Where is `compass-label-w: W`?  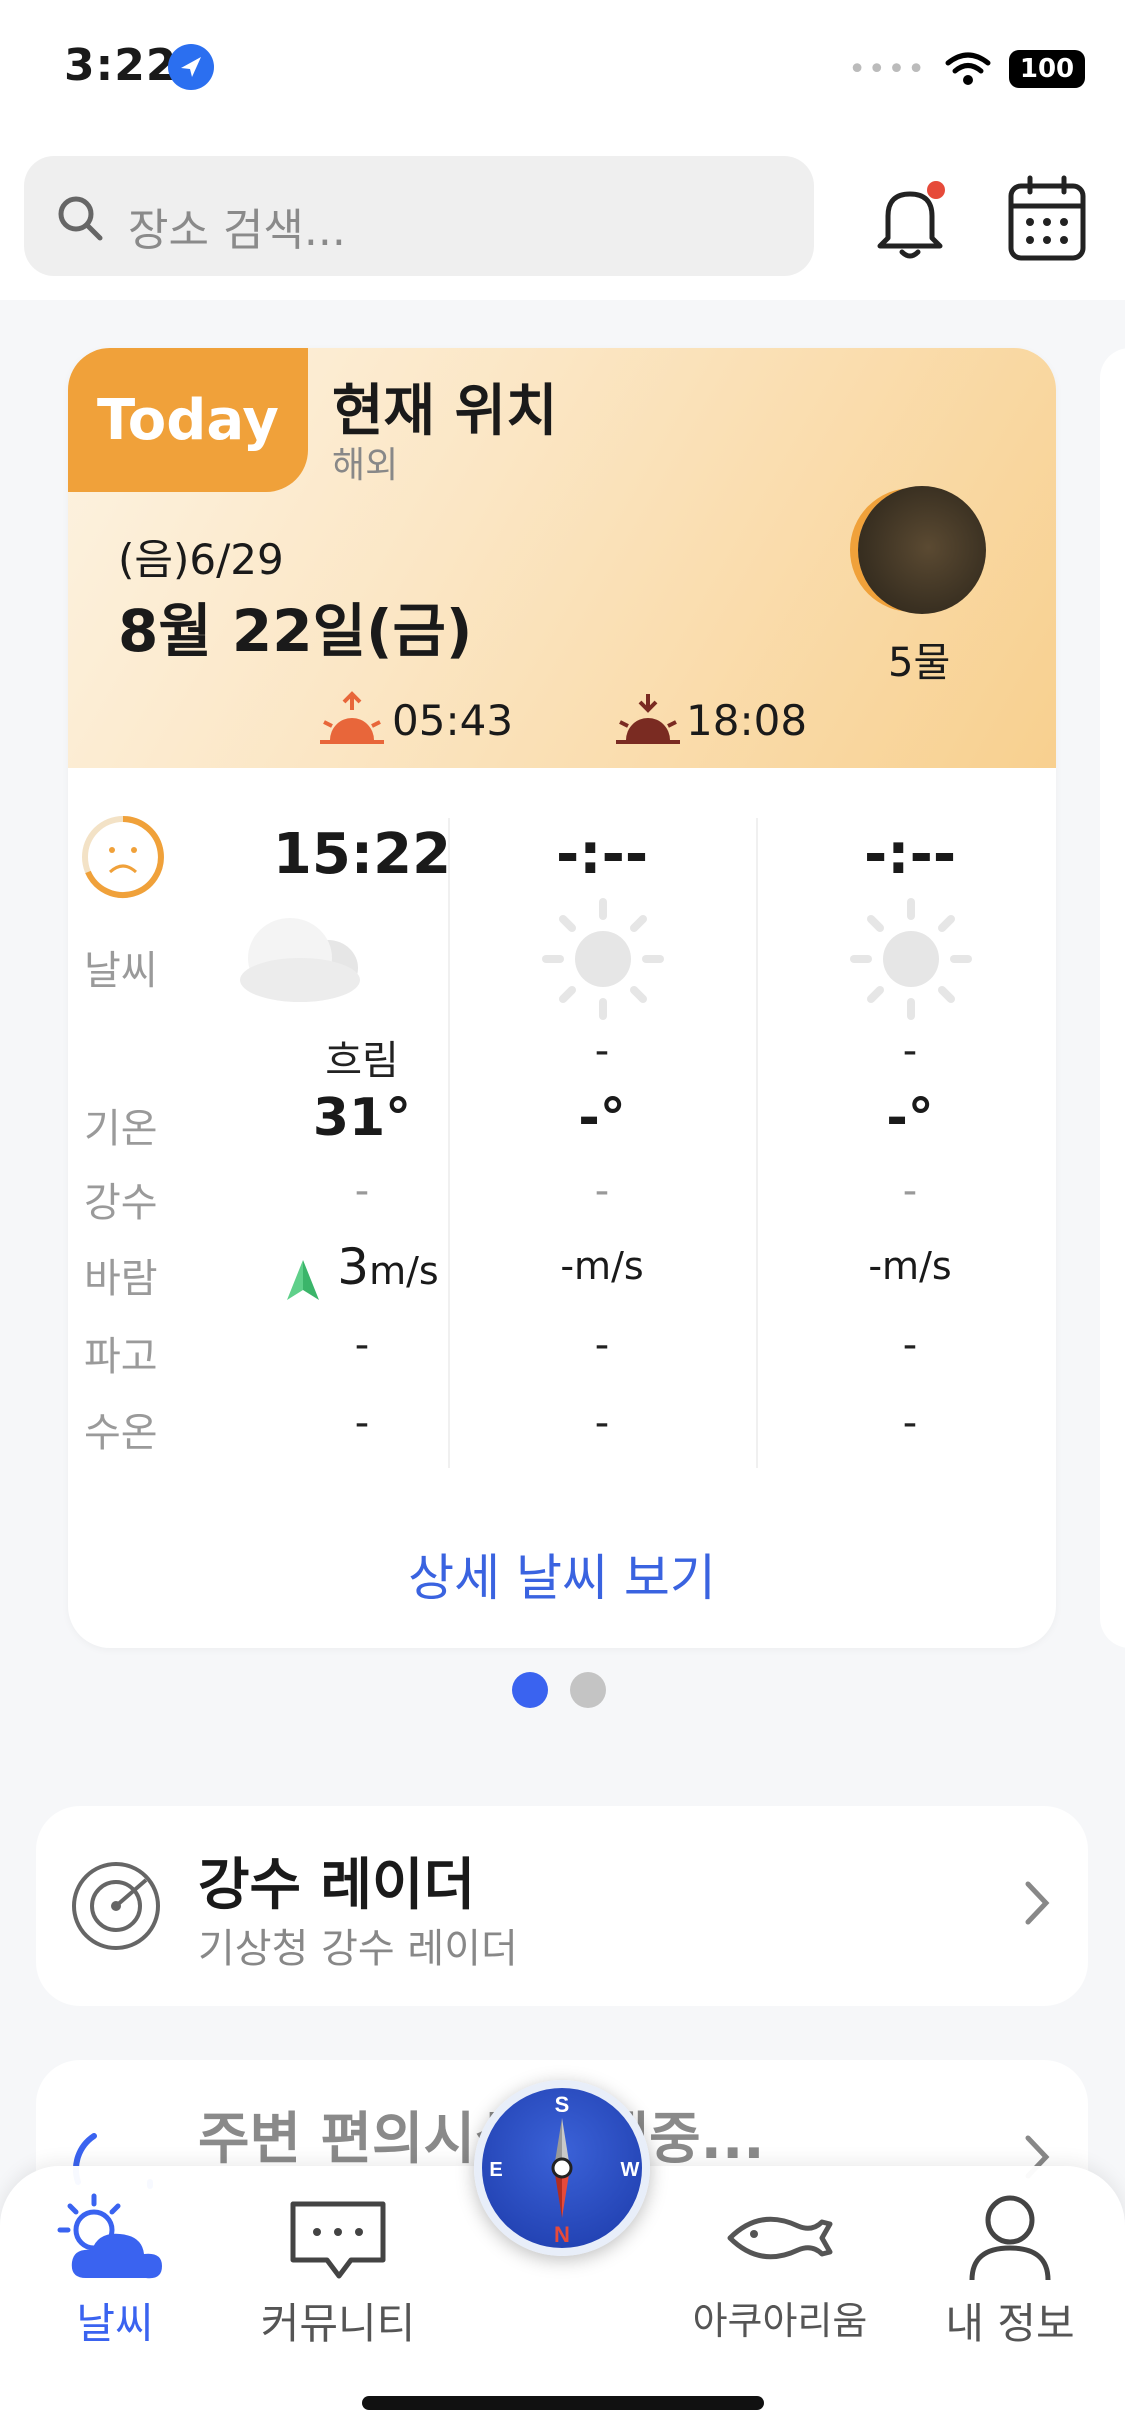
compass-label-w: W is located at coordinates (630, 2170).